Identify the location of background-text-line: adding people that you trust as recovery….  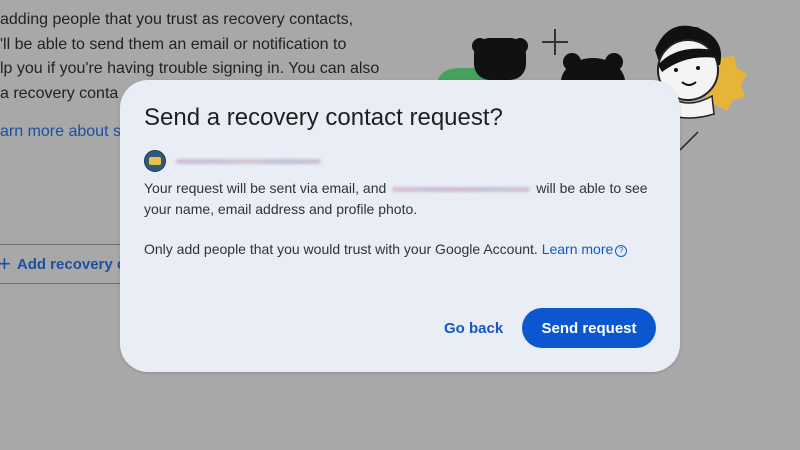
(177, 19).